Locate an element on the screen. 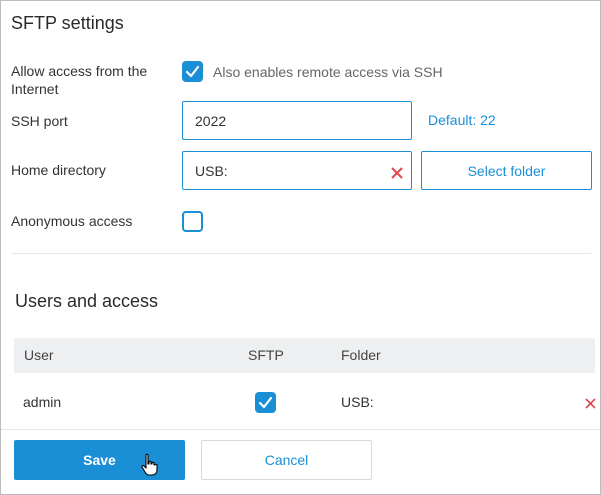 The height and width of the screenshot is (495, 601). home-directory-label: Home directory is located at coordinates (58, 170).